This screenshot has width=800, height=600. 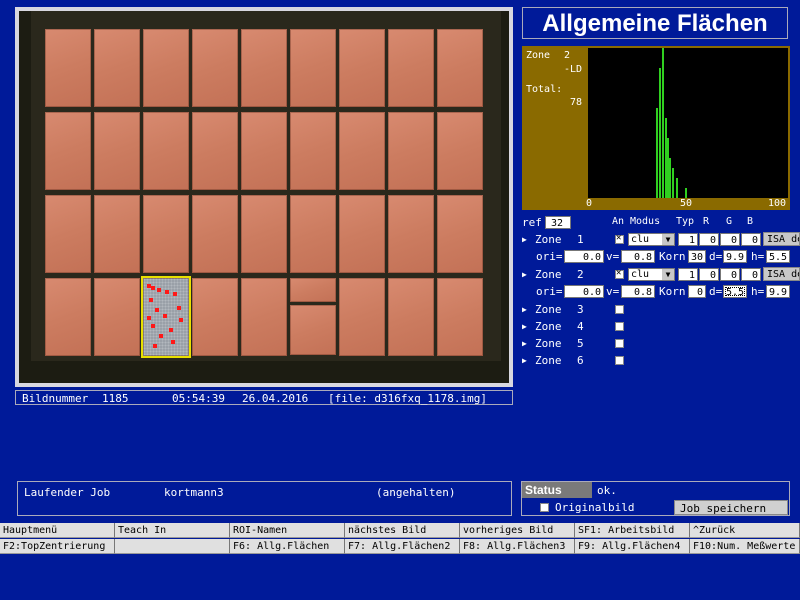 What do you see at coordinates (287, 530) in the screenshot?
I see `fkey-roi-namen: ROI-Namen` at bounding box center [287, 530].